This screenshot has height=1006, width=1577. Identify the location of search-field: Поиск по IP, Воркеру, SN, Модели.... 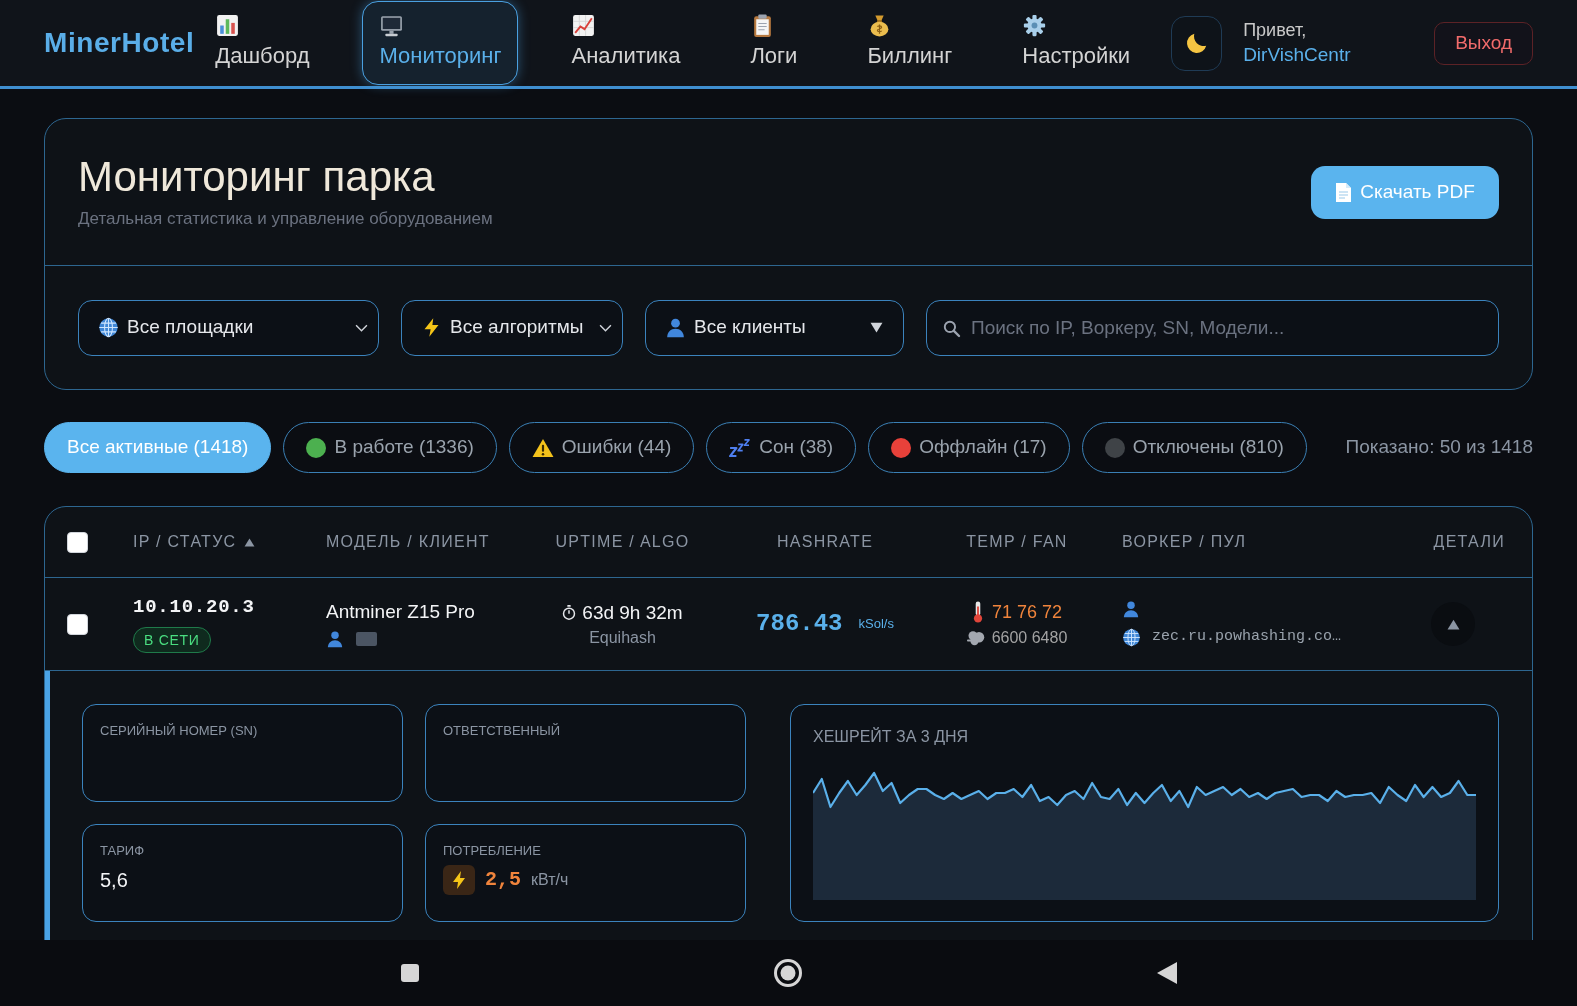
(1212, 327).